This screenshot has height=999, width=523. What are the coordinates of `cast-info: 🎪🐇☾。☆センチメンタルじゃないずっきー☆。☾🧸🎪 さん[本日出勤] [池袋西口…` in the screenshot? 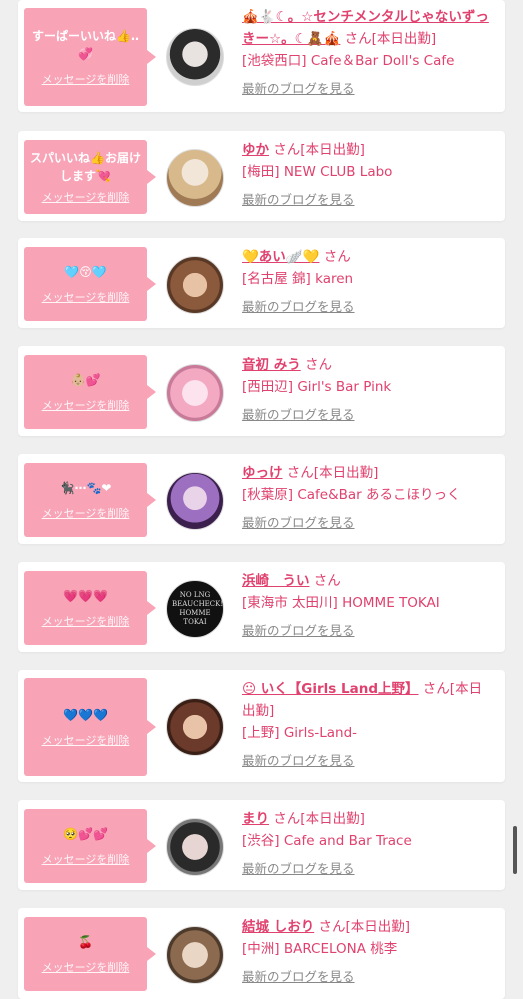 It's located at (367, 53).